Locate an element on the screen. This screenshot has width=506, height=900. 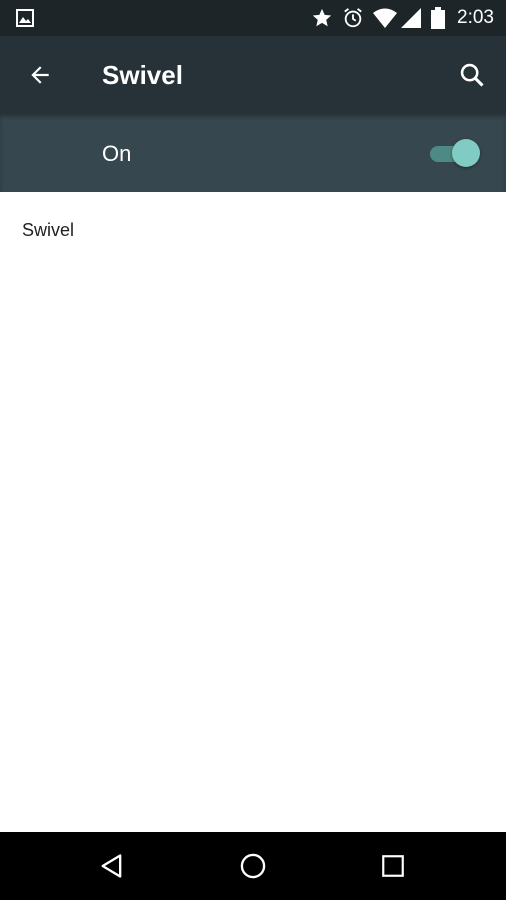
alarm-icon is located at coordinates (353, 18).